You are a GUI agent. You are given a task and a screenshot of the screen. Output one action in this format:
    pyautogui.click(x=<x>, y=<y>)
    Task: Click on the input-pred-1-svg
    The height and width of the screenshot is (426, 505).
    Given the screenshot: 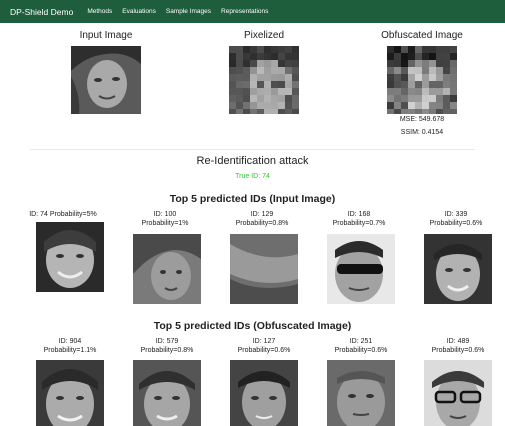 What is the action you would take?
    pyautogui.click(x=70, y=257)
    